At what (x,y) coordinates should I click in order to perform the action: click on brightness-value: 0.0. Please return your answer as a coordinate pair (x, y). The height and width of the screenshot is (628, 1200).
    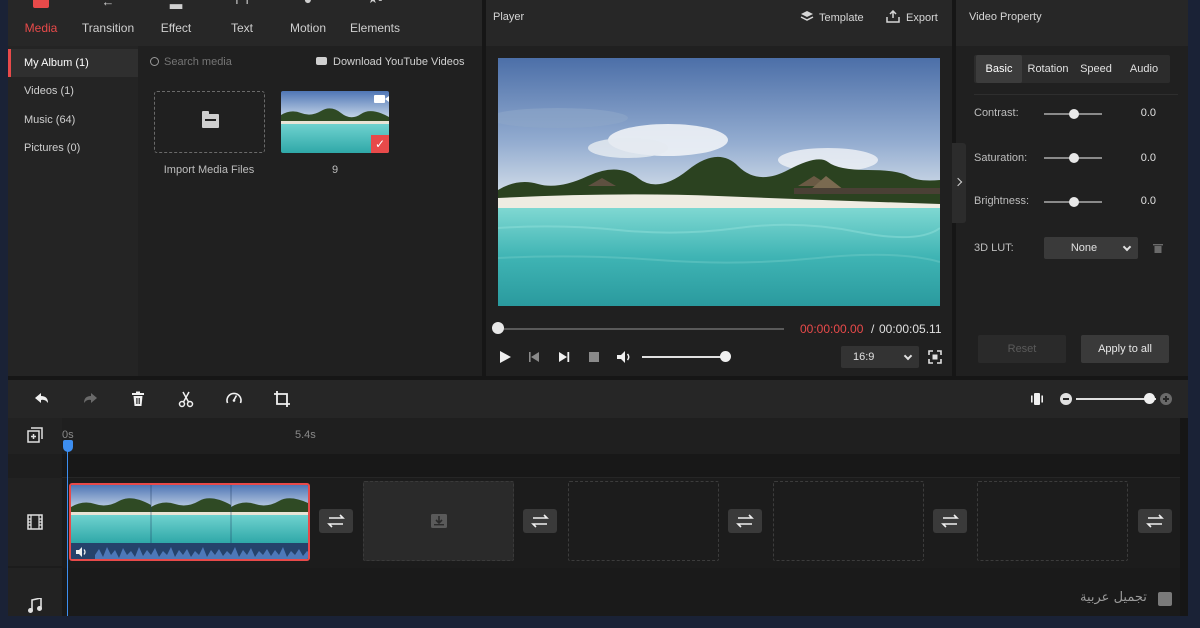
    Looking at the image, I should click on (1148, 201).